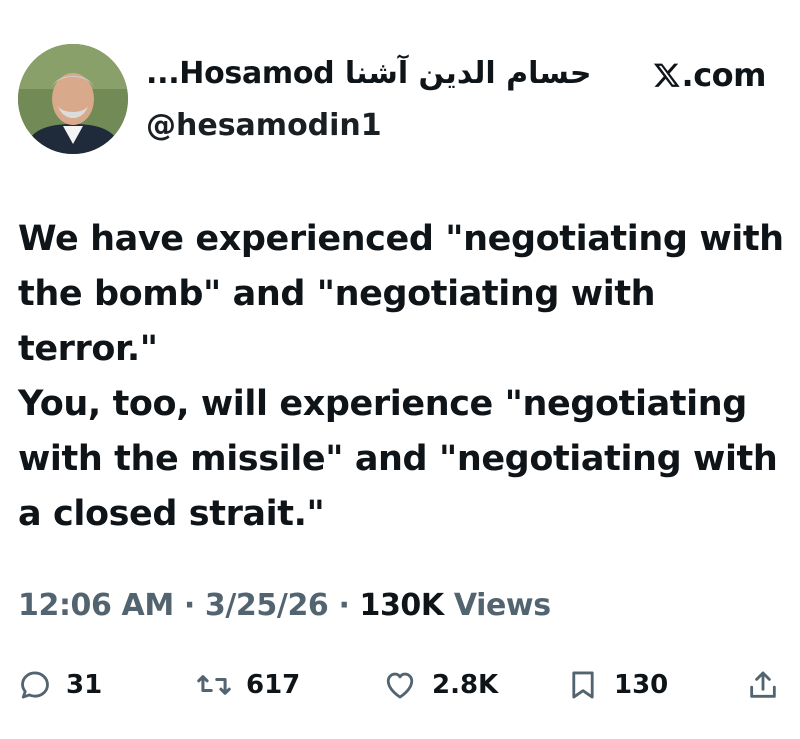  Describe the element at coordinates (724, 75) in the screenshot. I see `site-brand-text: .com` at that location.